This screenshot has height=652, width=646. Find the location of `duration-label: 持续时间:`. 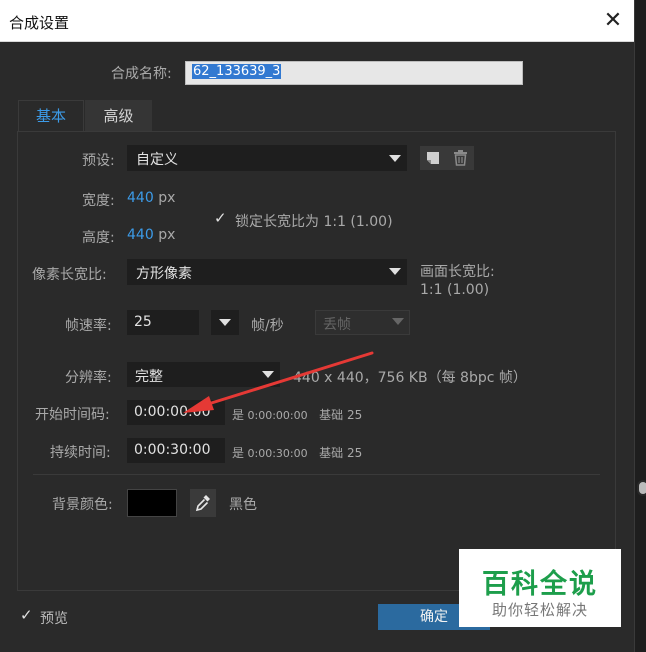

duration-label: 持续时间: is located at coordinates (80, 453).